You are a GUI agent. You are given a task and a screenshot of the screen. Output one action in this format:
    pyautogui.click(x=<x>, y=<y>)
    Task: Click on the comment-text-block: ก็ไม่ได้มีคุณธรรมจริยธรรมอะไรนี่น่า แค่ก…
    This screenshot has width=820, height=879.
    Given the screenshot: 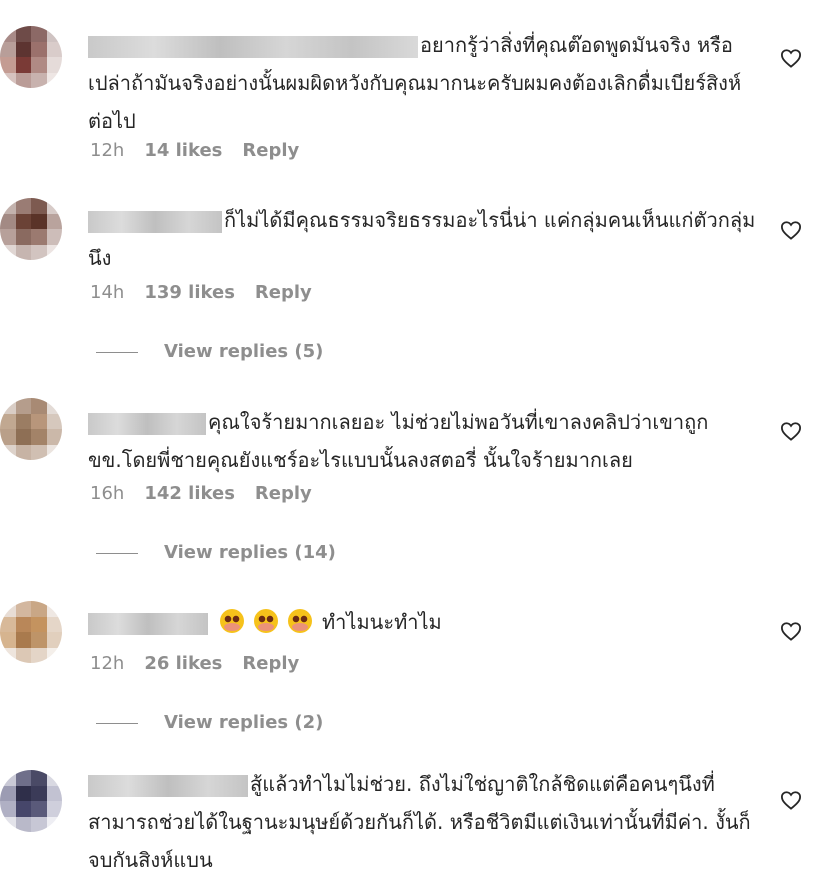 What is the action you would take?
    pyautogui.click(x=423, y=239)
    